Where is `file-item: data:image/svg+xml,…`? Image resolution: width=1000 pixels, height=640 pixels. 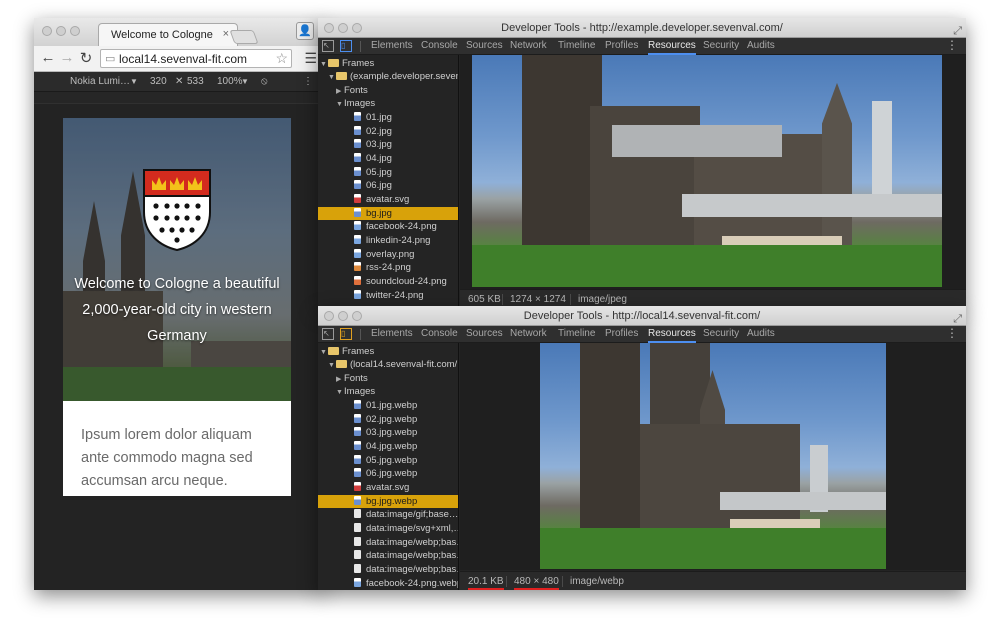
file-item: data:image/svg+xml,… is located at coordinates (406, 528).